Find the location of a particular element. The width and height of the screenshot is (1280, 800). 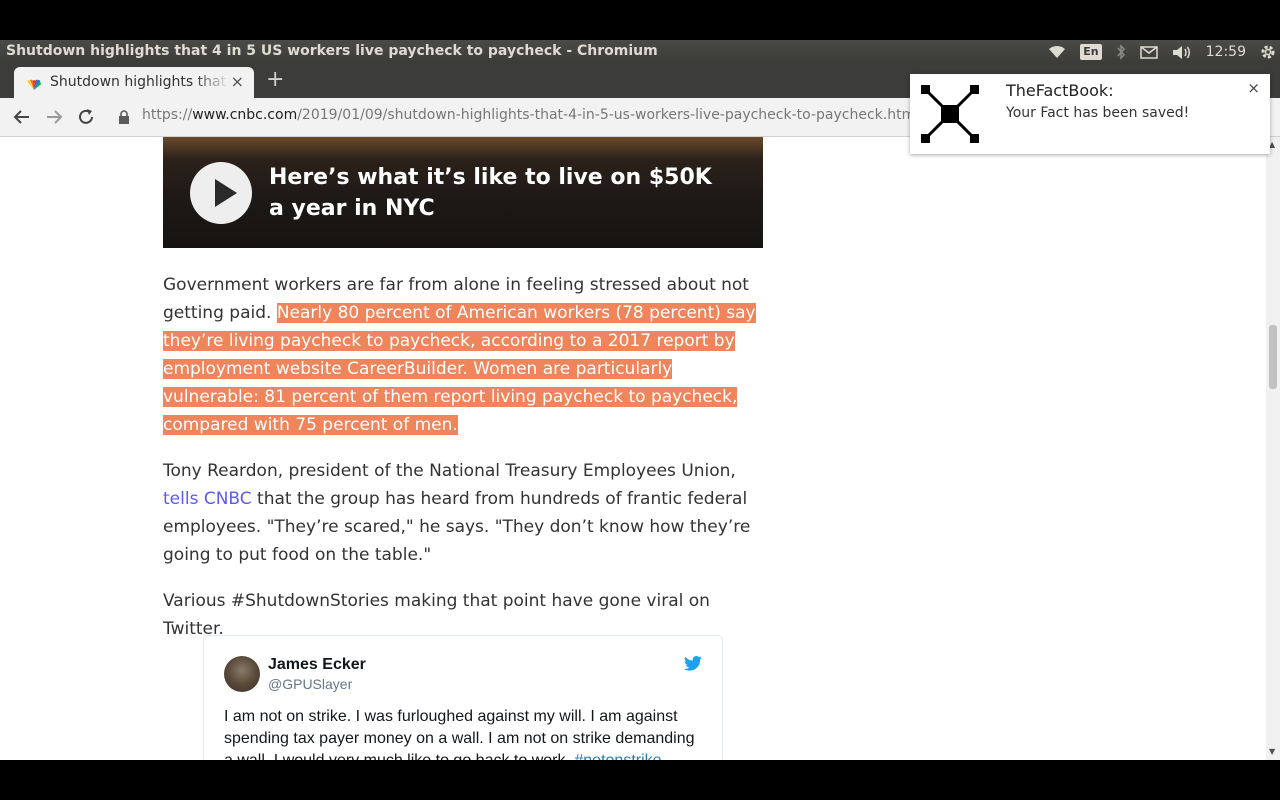

settings-gear-icon is located at coordinates (1268, 52).